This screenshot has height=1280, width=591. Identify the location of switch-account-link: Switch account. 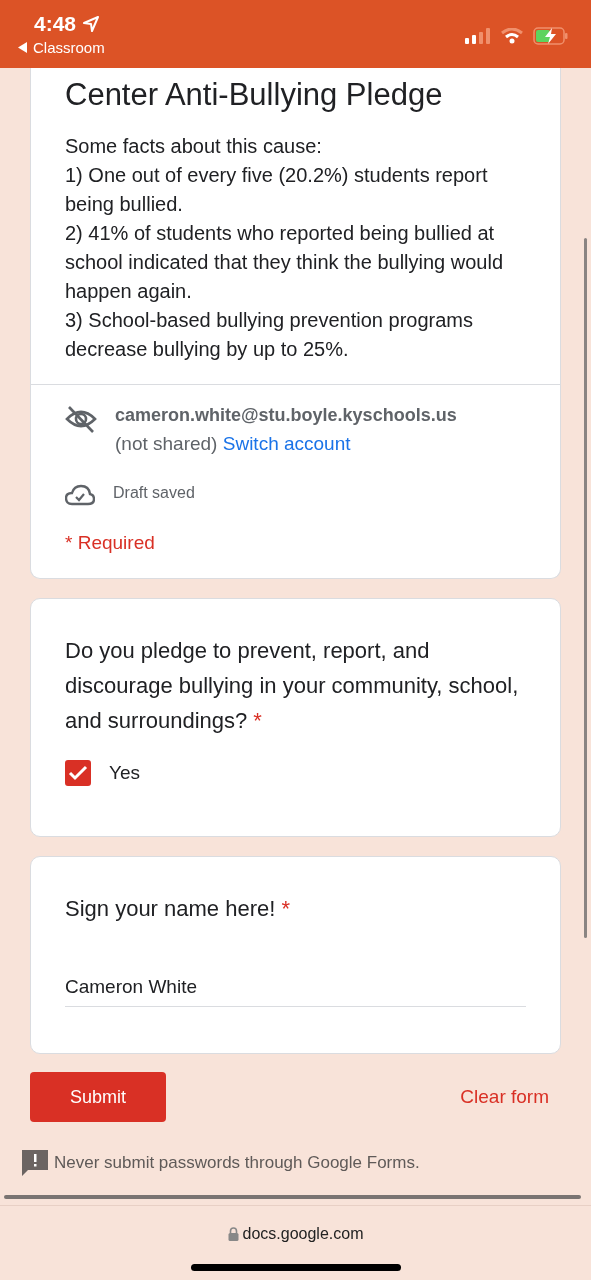
(286, 443).